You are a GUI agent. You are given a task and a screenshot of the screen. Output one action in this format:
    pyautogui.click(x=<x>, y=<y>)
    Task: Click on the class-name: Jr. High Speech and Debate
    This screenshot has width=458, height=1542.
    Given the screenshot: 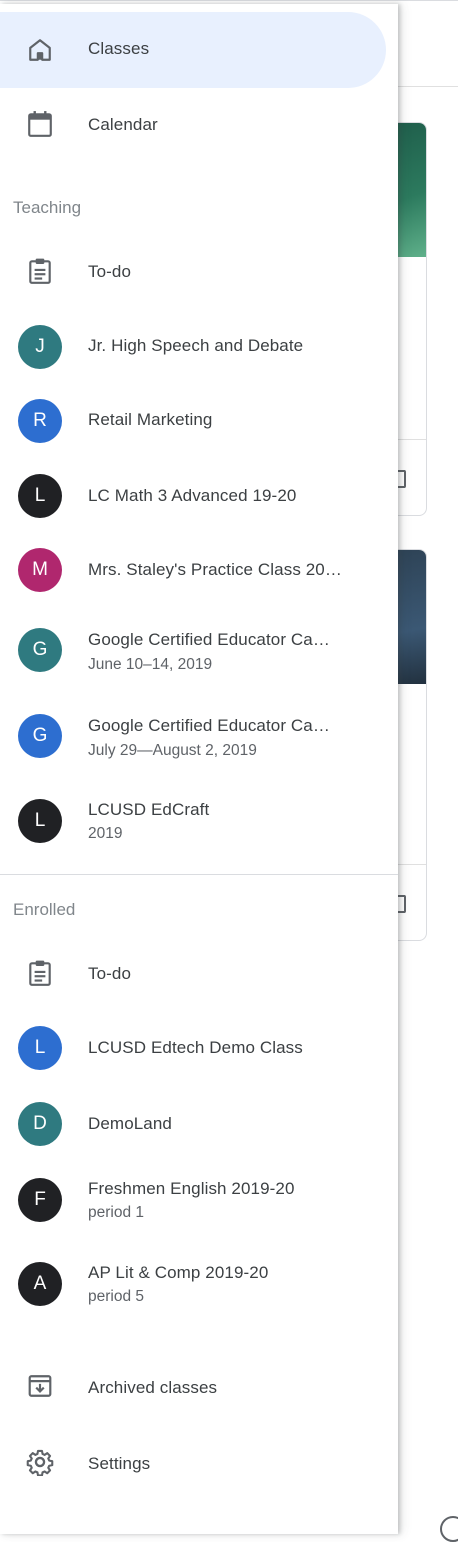 What is the action you would take?
    pyautogui.click(x=196, y=345)
    